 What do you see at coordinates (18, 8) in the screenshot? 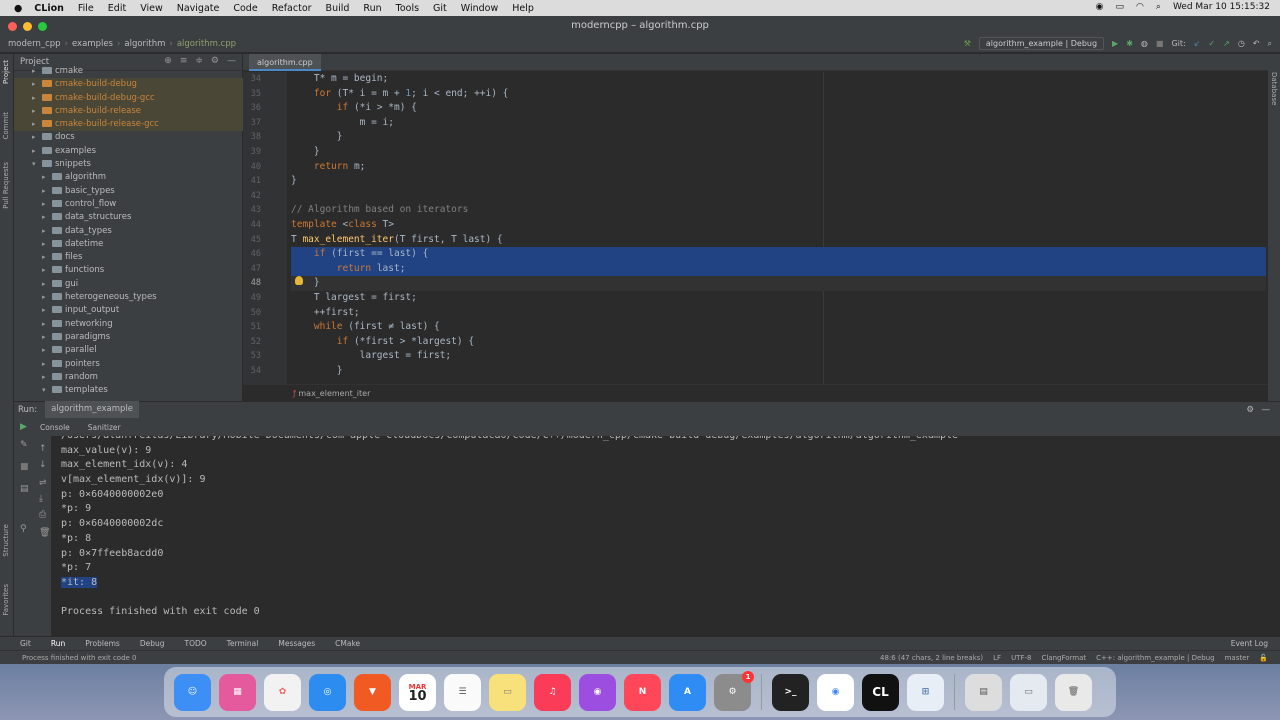
I see `apple-icon: ●` at bounding box center [18, 8].